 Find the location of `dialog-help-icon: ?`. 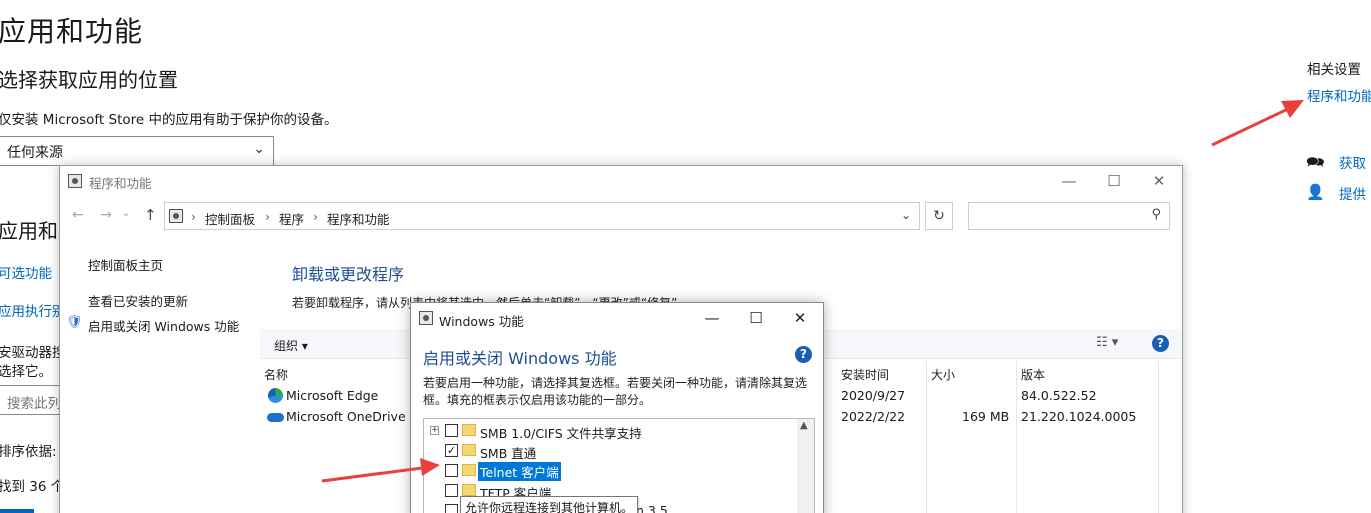

dialog-help-icon: ? is located at coordinates (803, 354).